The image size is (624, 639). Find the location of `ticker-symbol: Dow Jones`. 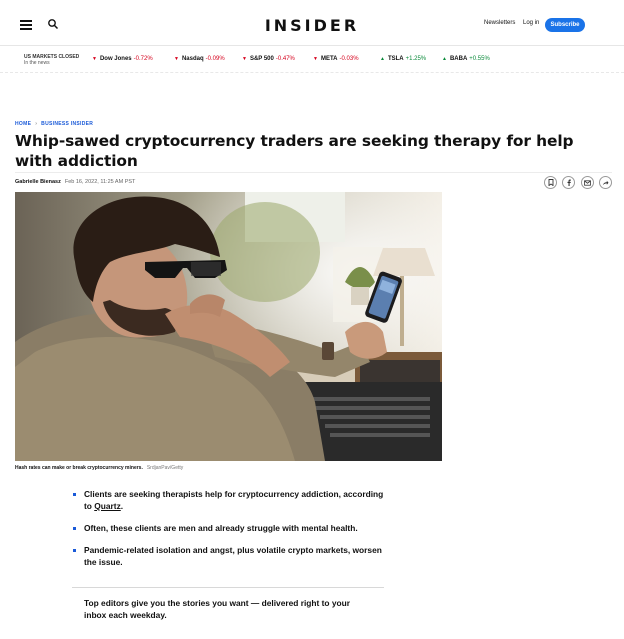

ticker-symbol: Dow Jones is located at coordinates (115, 59).